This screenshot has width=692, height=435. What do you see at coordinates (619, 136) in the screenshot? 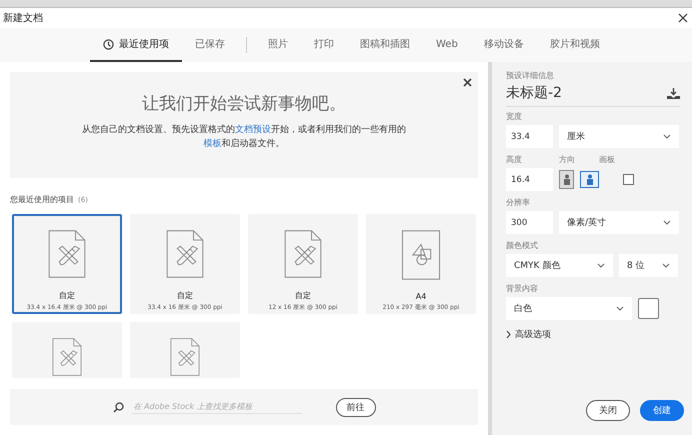
I see `unit-dropdown: 厘米` at bounding box center [619, 136].